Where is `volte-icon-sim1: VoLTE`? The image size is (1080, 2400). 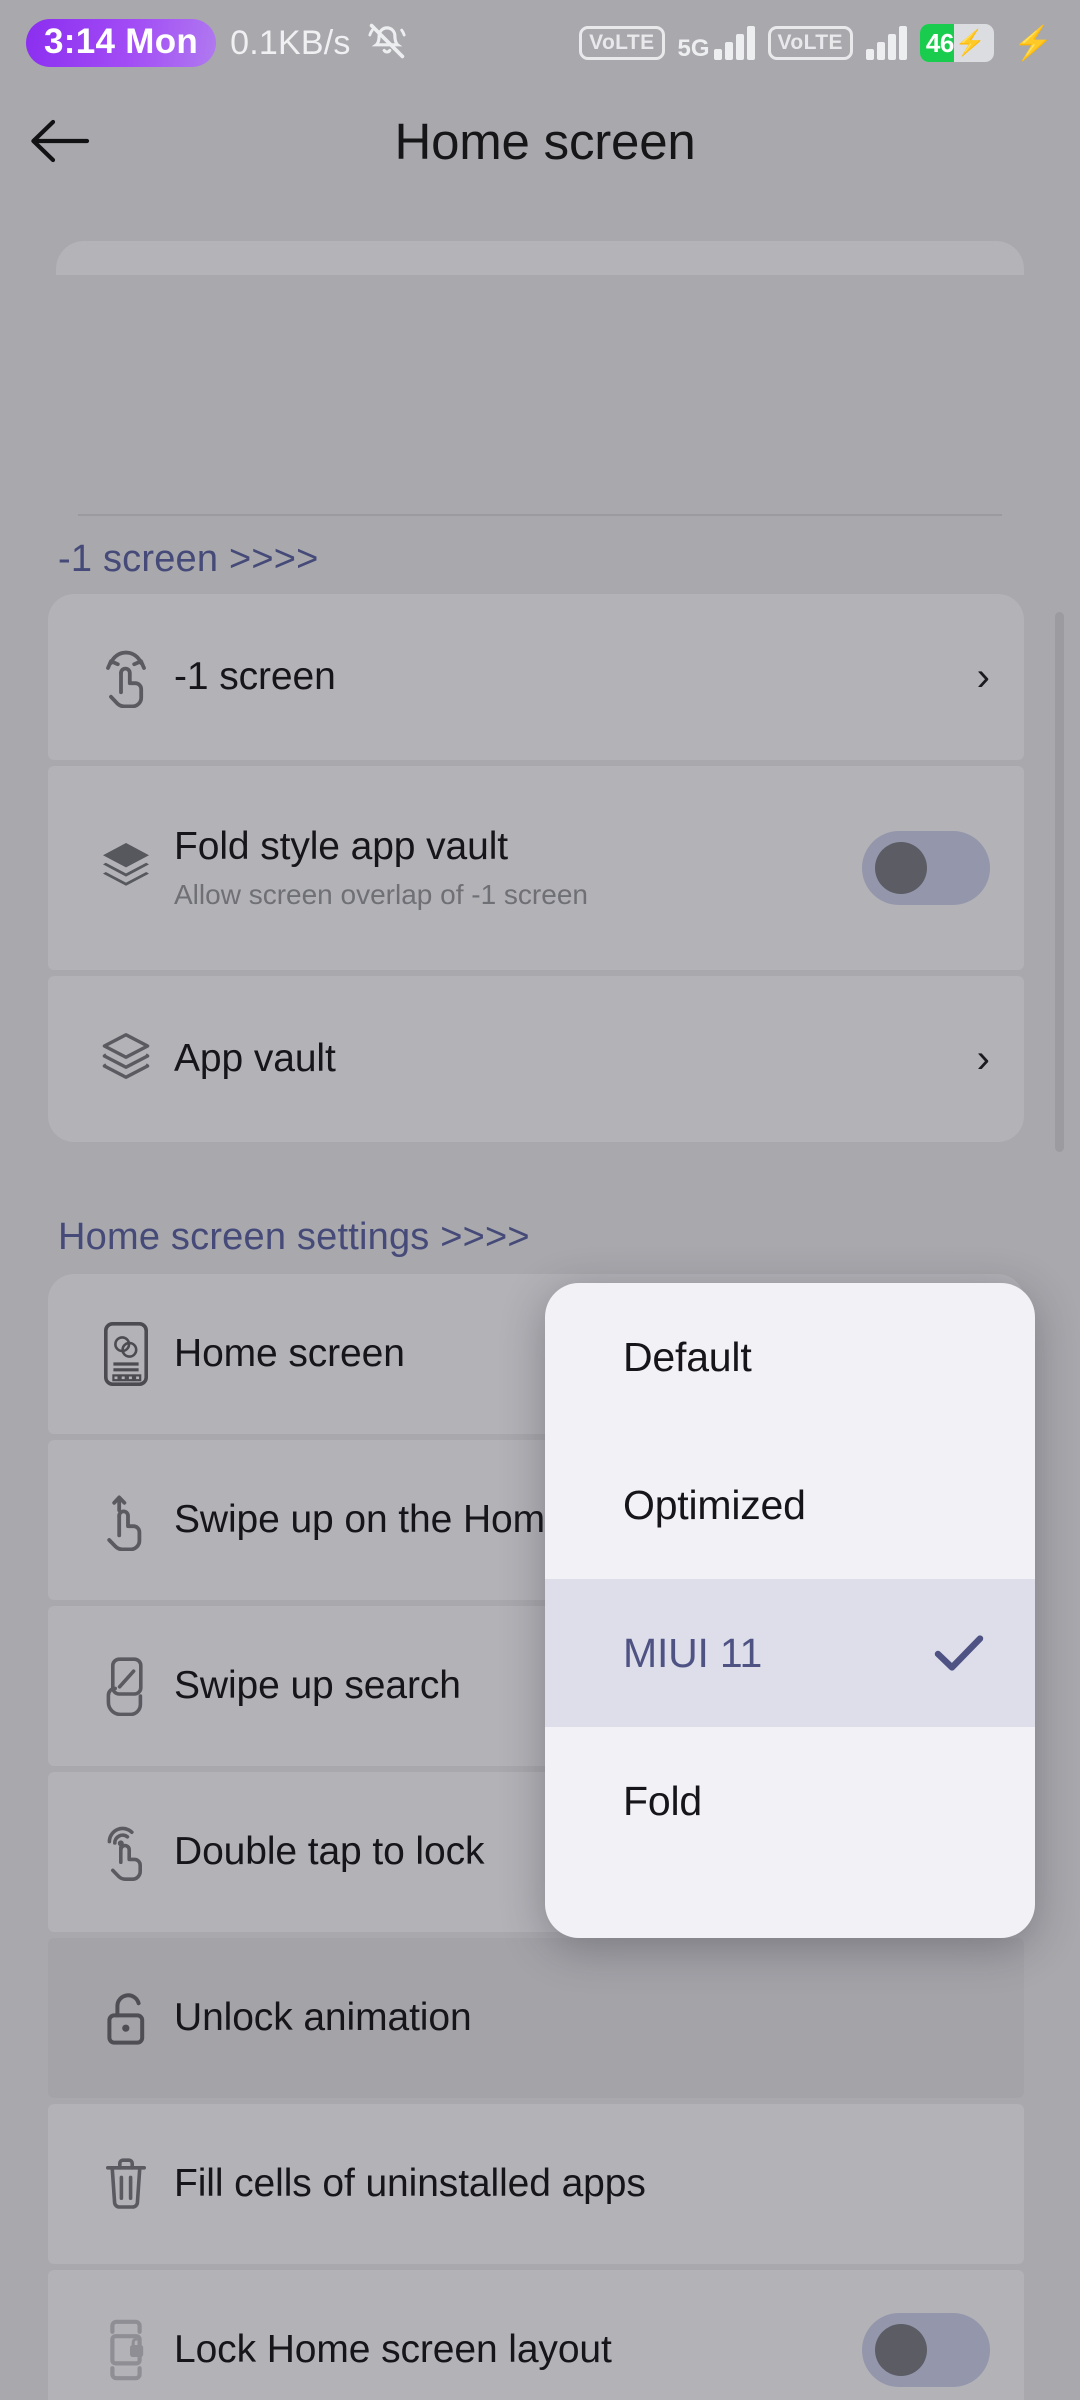 volte-icon-sim1: VoLTE is located at coordinates (622, 43).